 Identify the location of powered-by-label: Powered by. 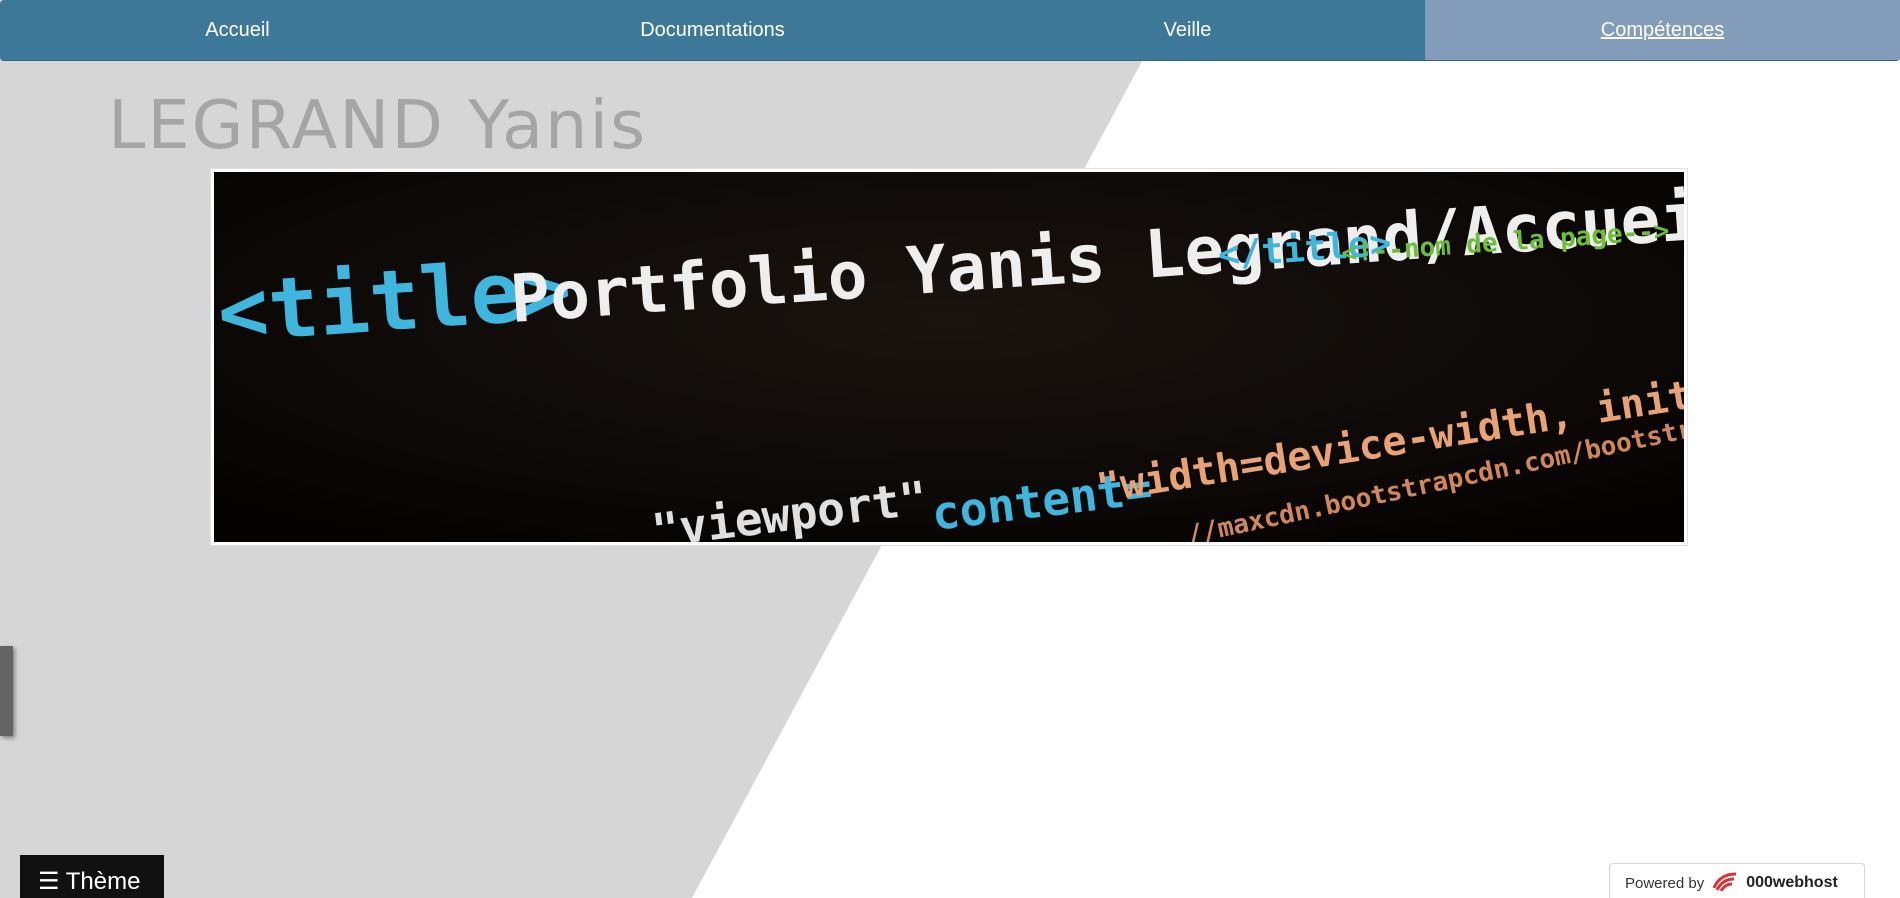
(1665, 883).